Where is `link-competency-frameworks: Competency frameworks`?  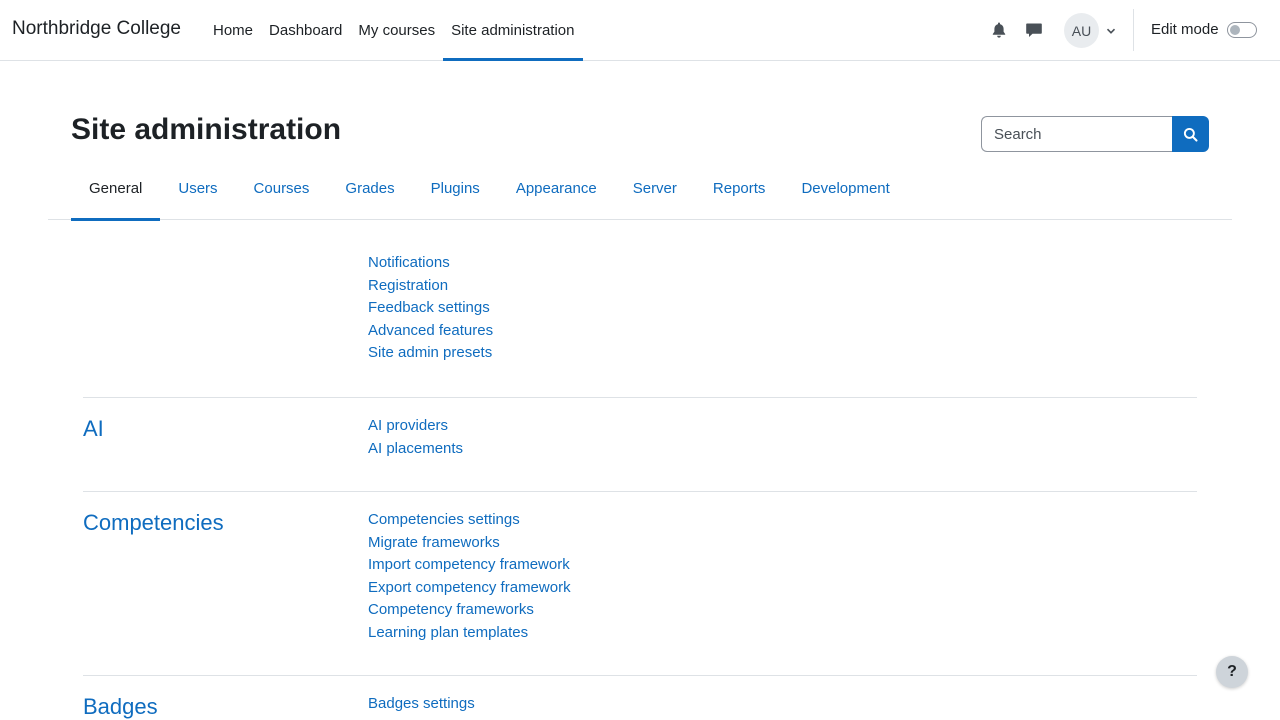 link-competency-frameworks: Competency frameworks is located at coordinates (451, 609).